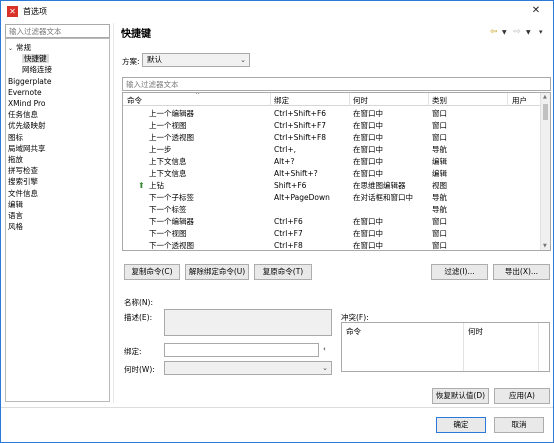  I want to click on table-row: 上一个透视图 Ctrl+Shift+F8 在窗口中 窗口, so click(332, 137).